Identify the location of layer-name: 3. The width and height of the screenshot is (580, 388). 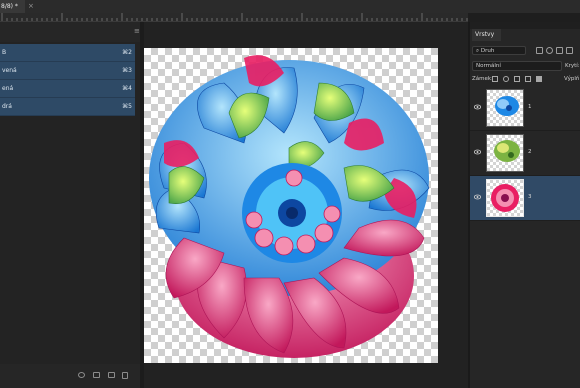
(530, 197).